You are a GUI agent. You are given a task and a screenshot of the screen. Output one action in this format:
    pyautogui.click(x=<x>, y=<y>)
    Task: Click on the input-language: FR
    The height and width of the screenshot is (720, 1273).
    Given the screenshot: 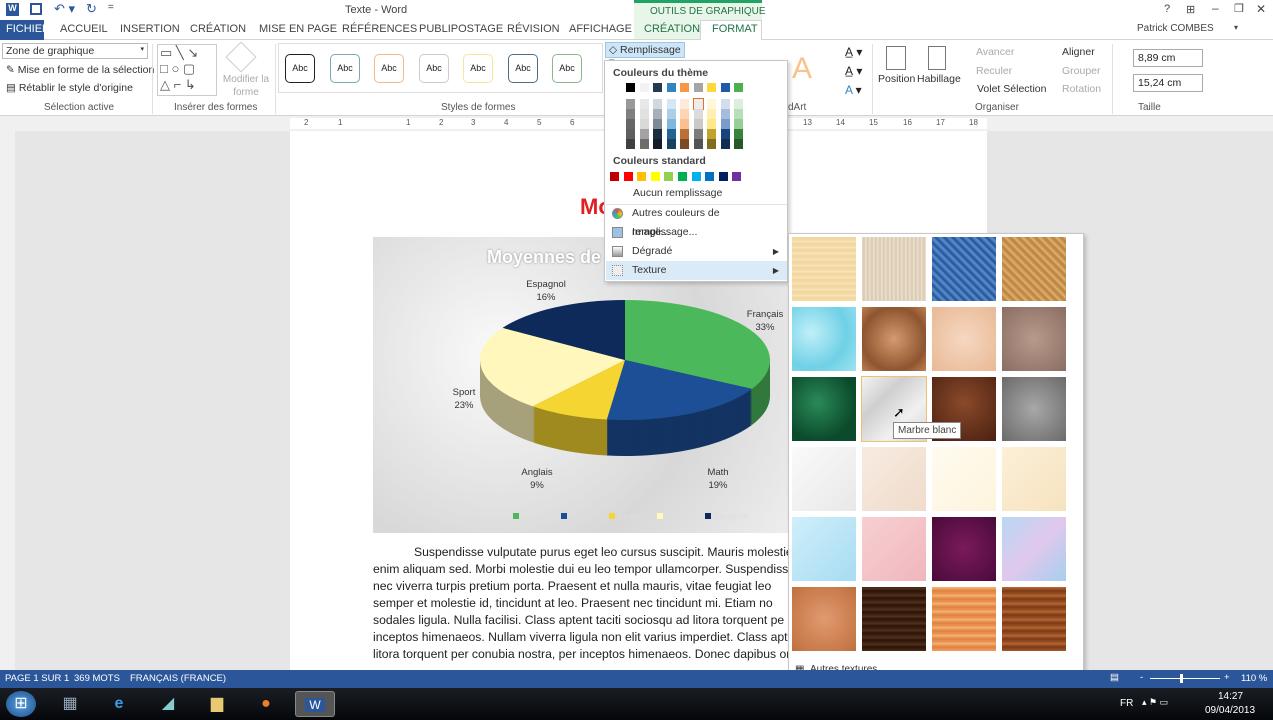 What is the action you would take?
    pyautogui.click(x=1126, y=703)
    